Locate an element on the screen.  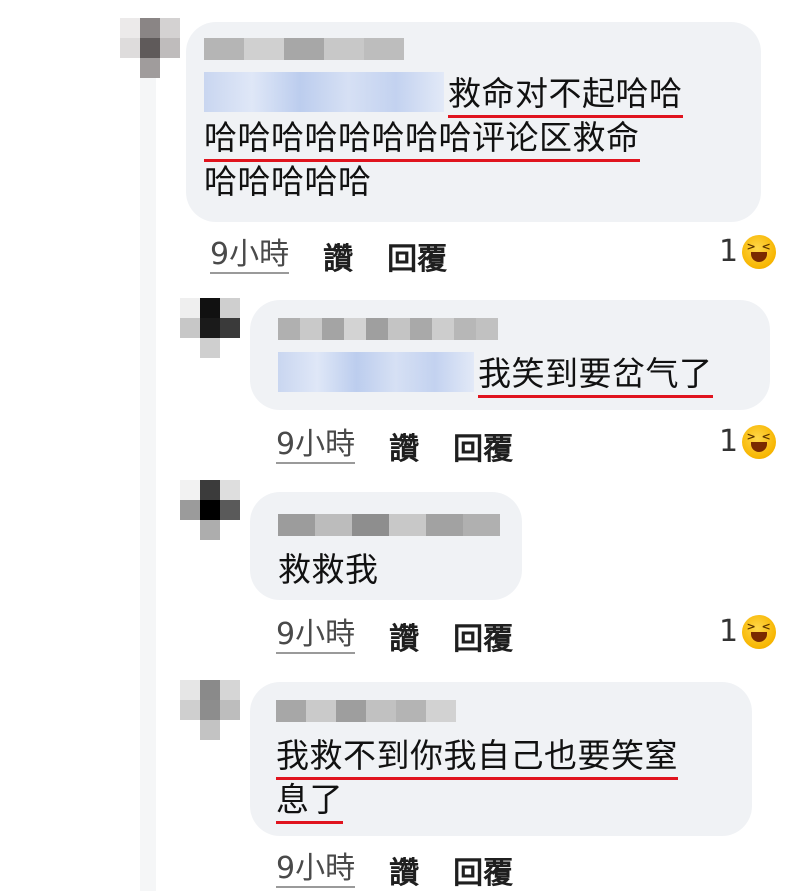
comment-text: 我笑到要岔气了 is located at coordinates (511, 374).